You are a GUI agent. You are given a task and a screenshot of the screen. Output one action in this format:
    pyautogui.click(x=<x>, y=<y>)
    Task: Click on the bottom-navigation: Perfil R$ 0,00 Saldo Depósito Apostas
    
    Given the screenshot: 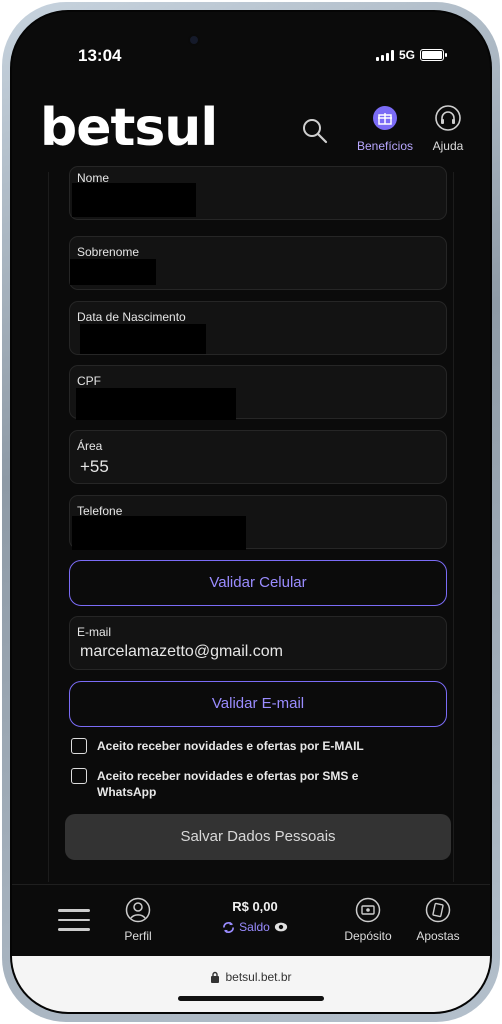 What is the action you would take?
    pyautogui.click(x=251, y=920)
    